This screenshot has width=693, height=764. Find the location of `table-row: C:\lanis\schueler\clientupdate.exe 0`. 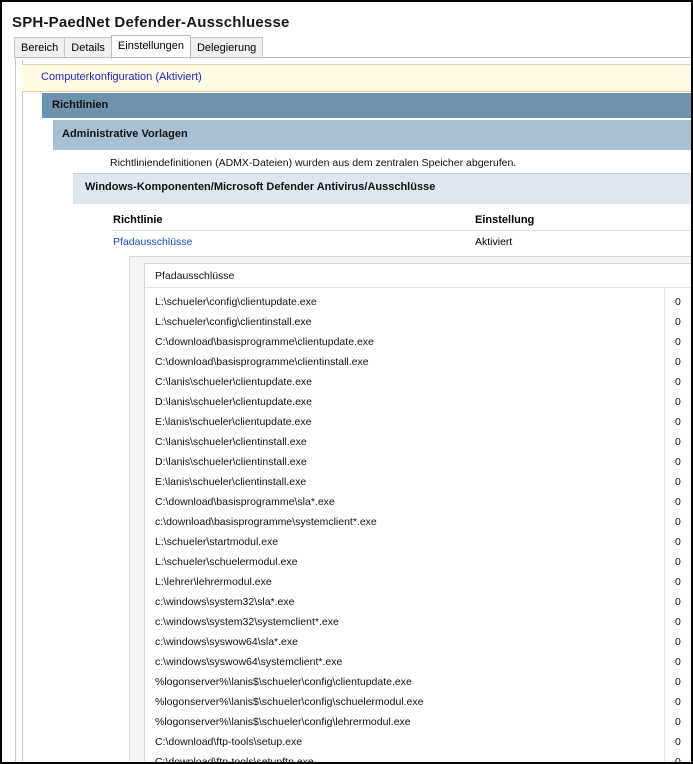

table-row: C:\lanis\schueler\clientupdate.exe 0 is located at coordinates (418, 382).